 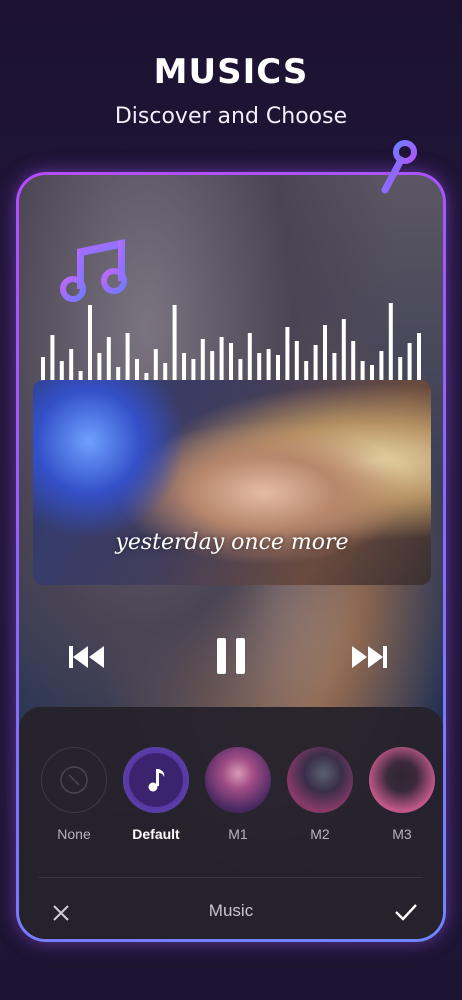 I want to click on previous-button, so click(x=87, y=657).